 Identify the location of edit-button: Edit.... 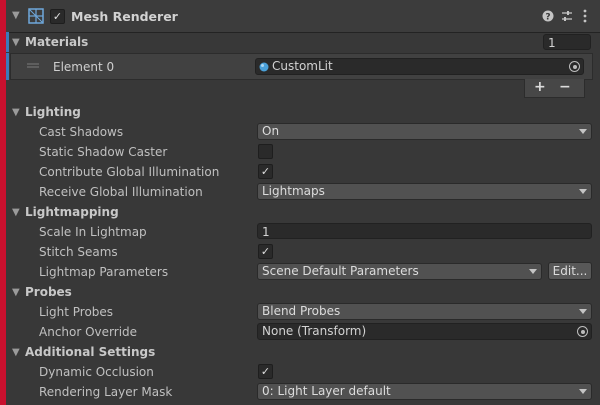
(570, 271).